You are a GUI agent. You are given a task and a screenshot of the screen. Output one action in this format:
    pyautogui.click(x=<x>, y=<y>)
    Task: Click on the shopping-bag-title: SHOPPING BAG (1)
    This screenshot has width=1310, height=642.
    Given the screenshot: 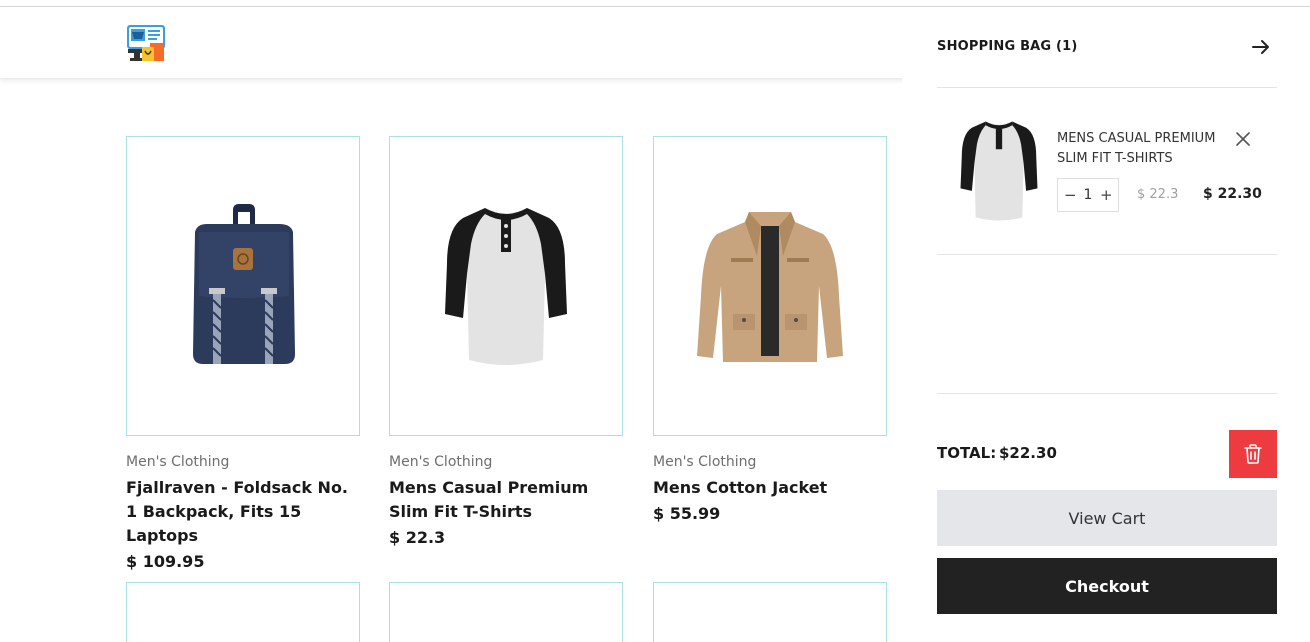 What is the action you would take?
    pyautogui.click(x=1007, y=46)
    